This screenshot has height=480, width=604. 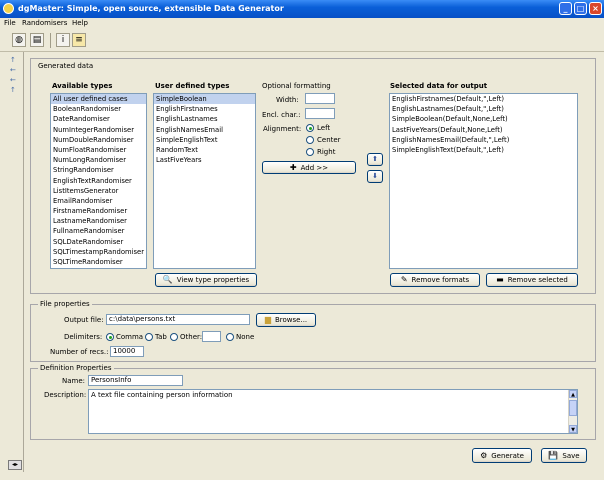 I want to click on notepad-icon: ≡, so click(x=79, y=40).